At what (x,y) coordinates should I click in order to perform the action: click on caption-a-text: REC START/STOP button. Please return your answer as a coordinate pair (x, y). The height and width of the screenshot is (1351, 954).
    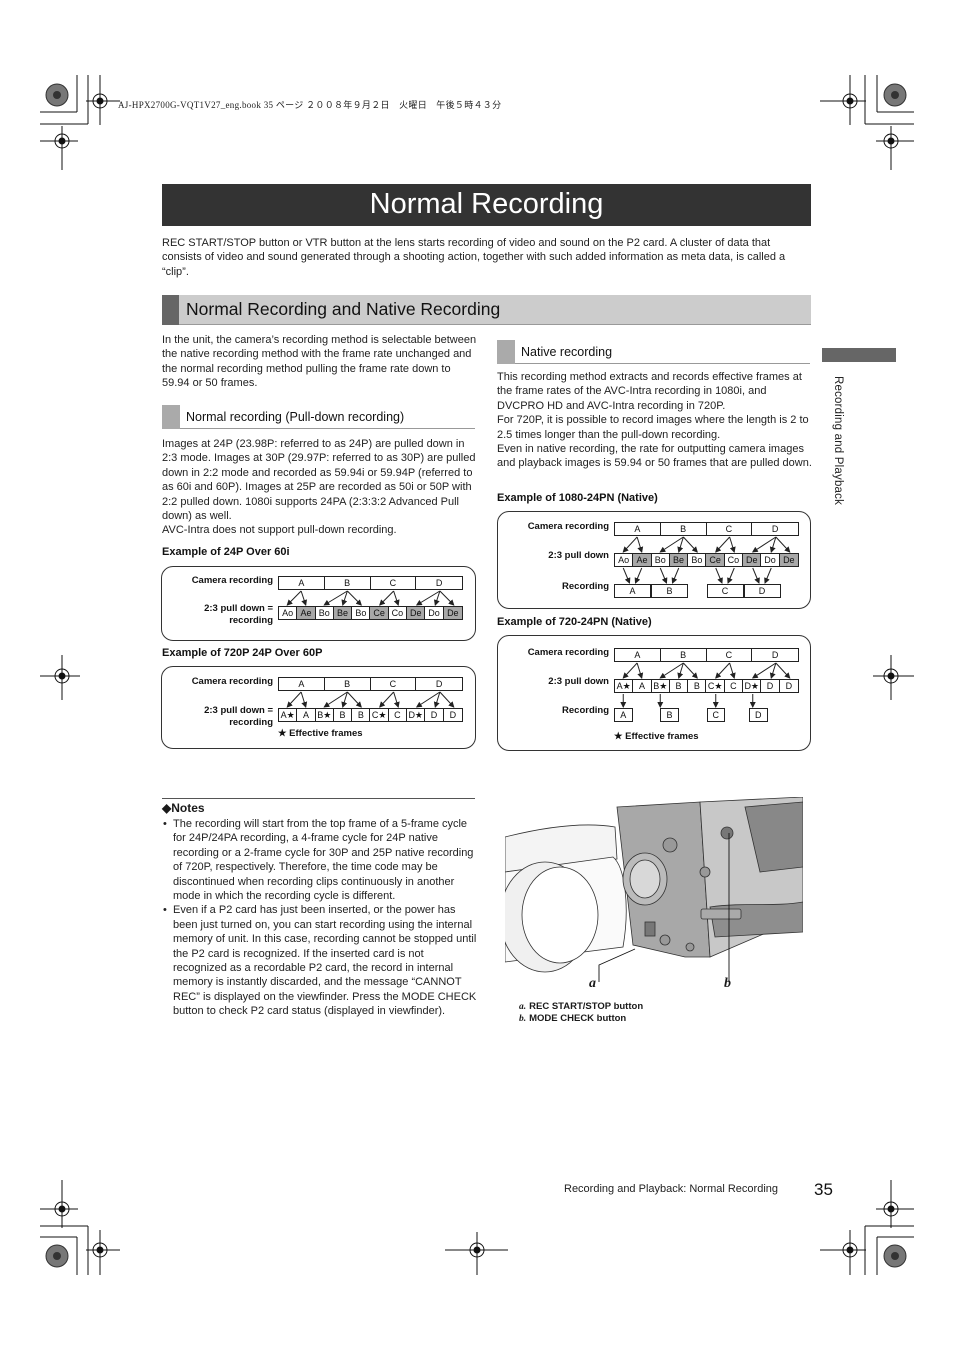
    Looking at the image, I should click on (586, 1006).